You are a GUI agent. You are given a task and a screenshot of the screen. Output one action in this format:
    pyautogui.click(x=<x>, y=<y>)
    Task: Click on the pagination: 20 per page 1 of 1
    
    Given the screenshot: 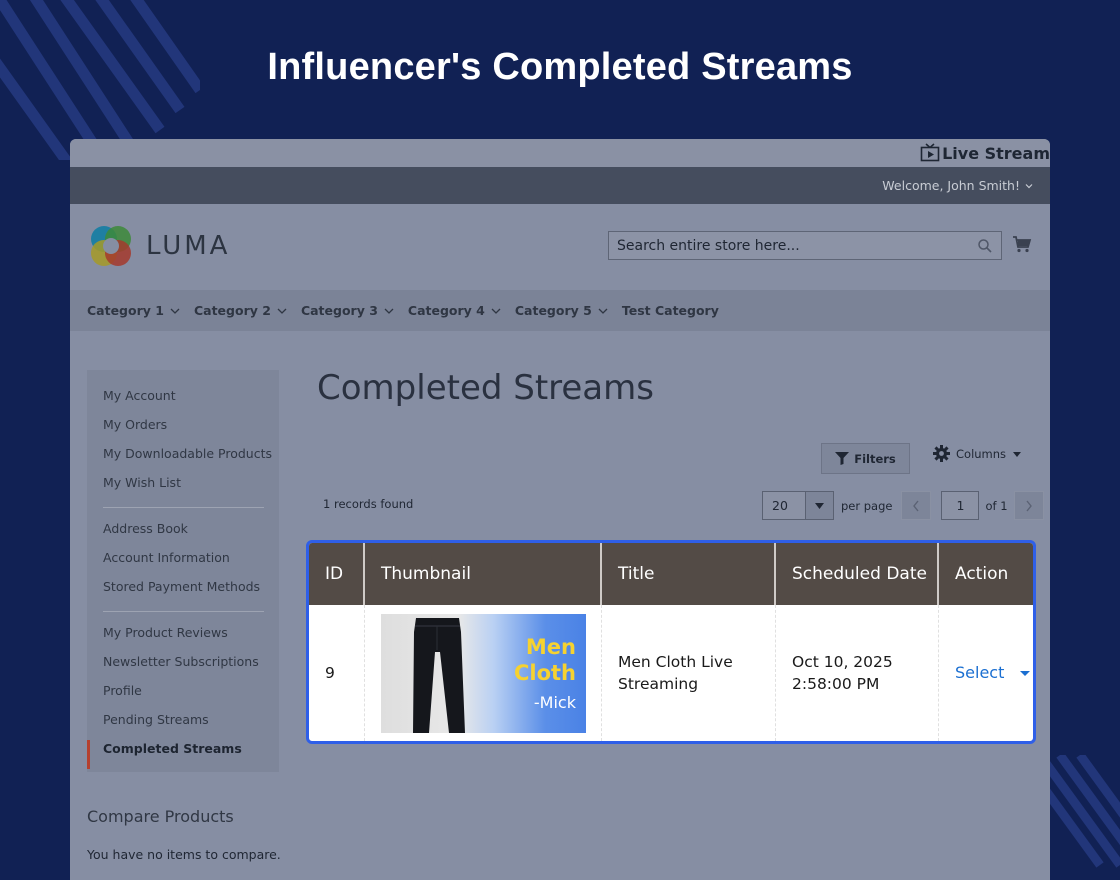 What is the action you would take?
    pyautogui.click(x=903, y=505)
    